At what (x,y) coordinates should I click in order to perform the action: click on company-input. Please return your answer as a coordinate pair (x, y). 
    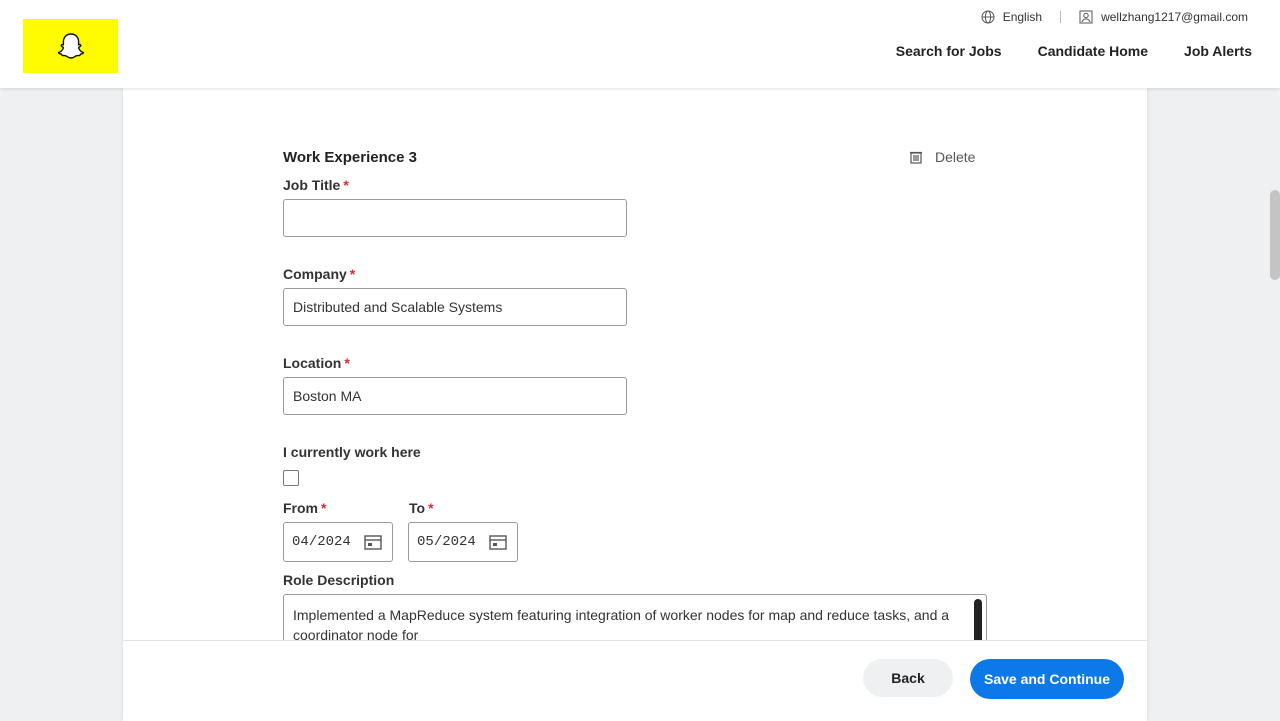
    Looking at the image, I should click on (455, 307).